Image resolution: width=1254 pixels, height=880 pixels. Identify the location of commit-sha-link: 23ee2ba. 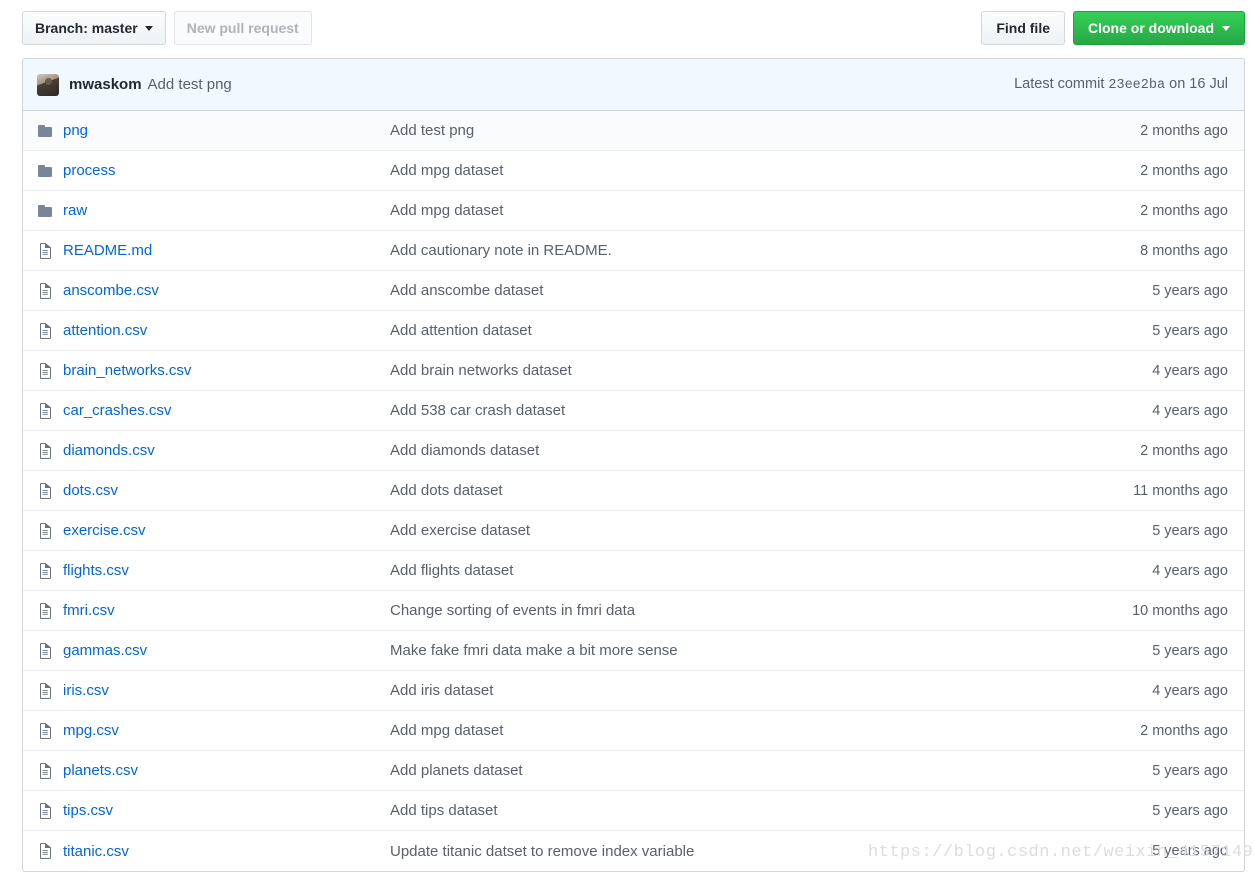
(1136, 85).